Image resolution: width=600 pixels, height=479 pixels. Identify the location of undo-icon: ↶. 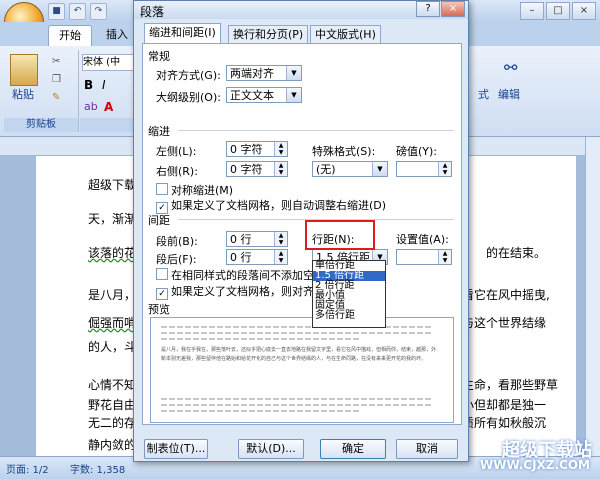
(77, 11).